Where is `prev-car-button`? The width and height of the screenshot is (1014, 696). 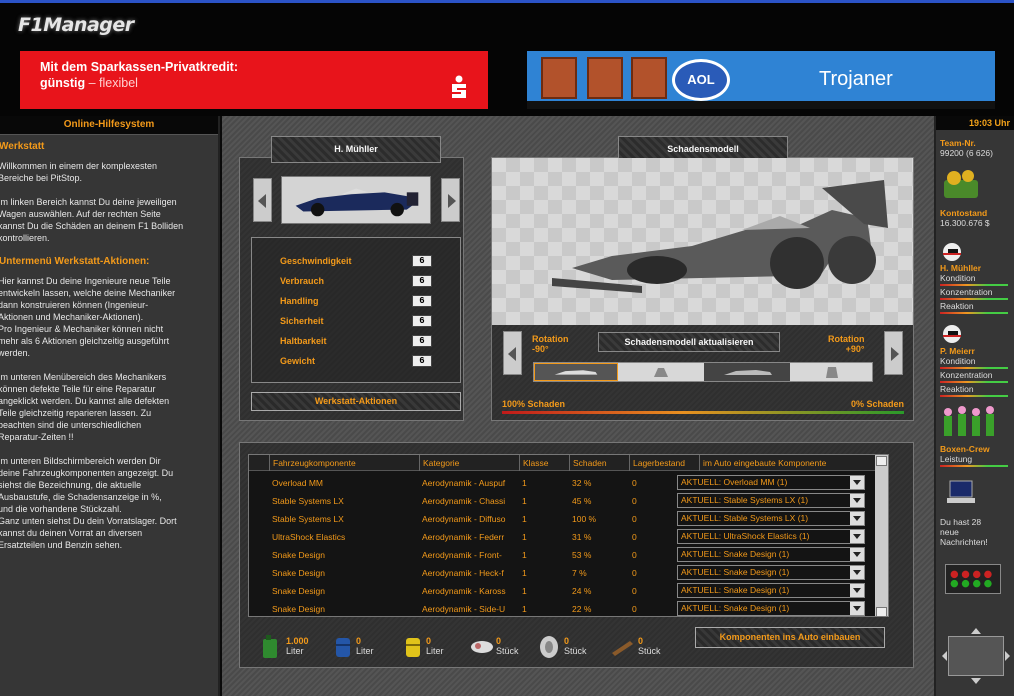
prev-car-button is located at coordinates (262, 200).